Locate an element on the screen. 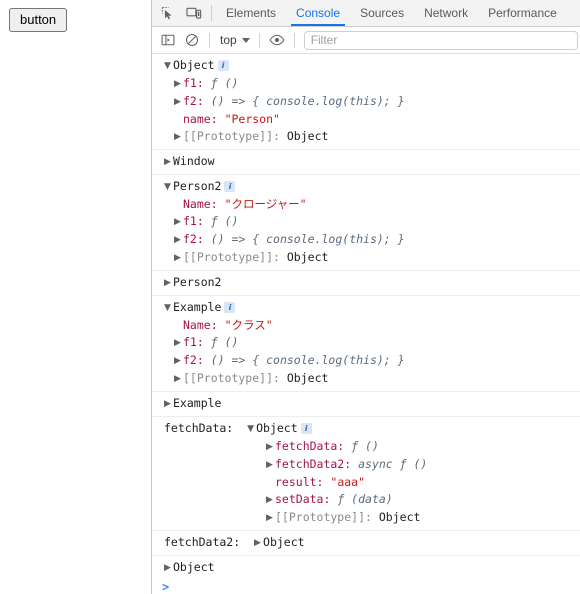  filter-input is located at coordinates (440, 40).